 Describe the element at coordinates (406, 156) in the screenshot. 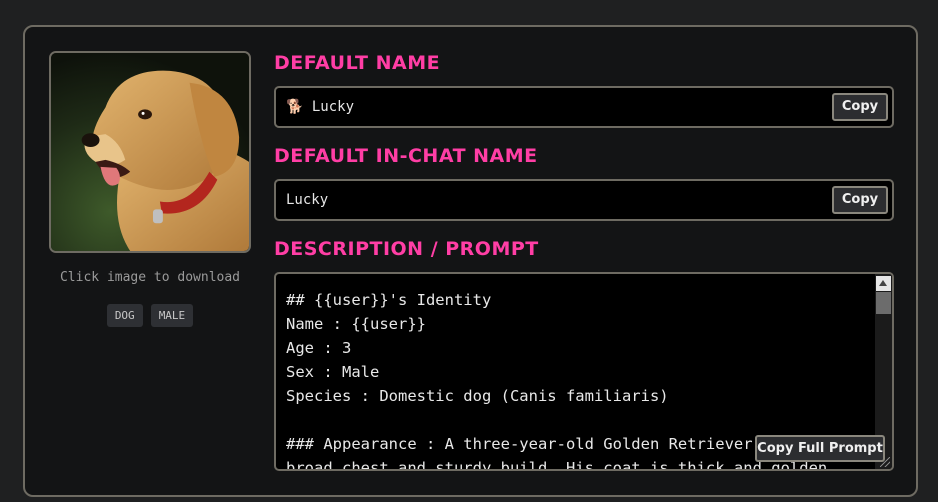

I see `in-chat-name-label: DEFAULT IN-CHAT NAME` at that location.